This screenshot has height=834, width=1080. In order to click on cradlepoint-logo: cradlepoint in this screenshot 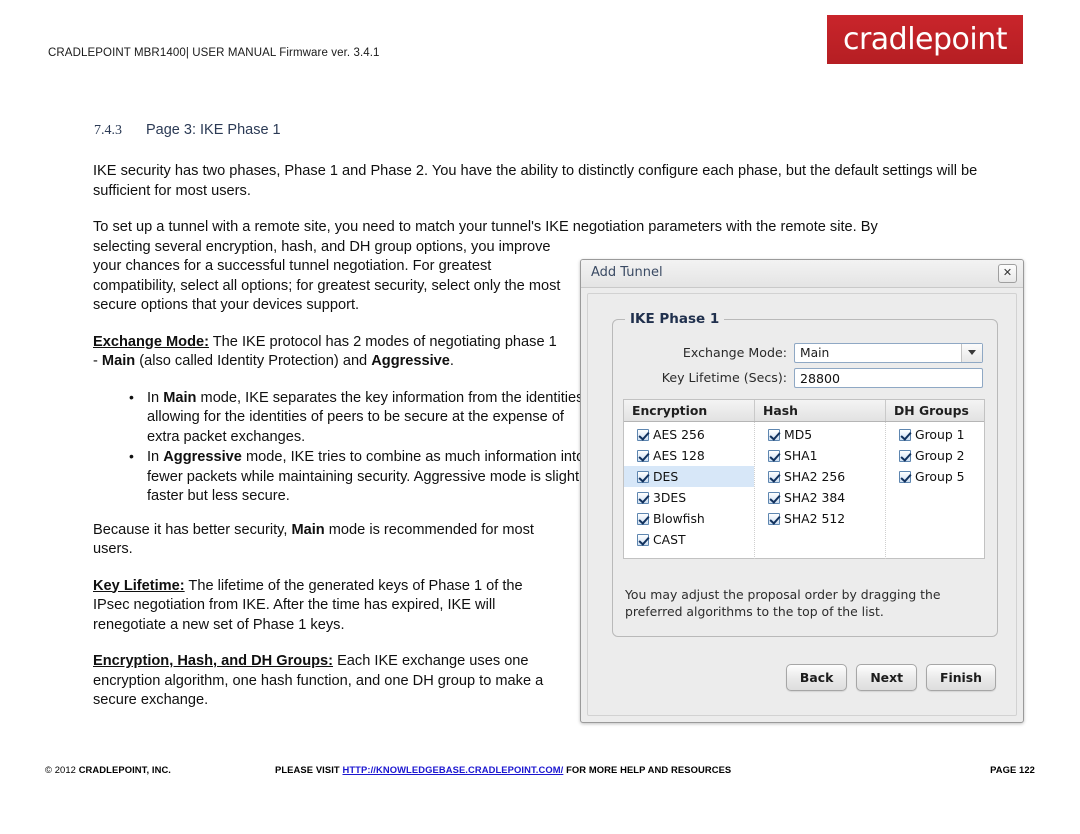, I will do `click(925, 39)`.